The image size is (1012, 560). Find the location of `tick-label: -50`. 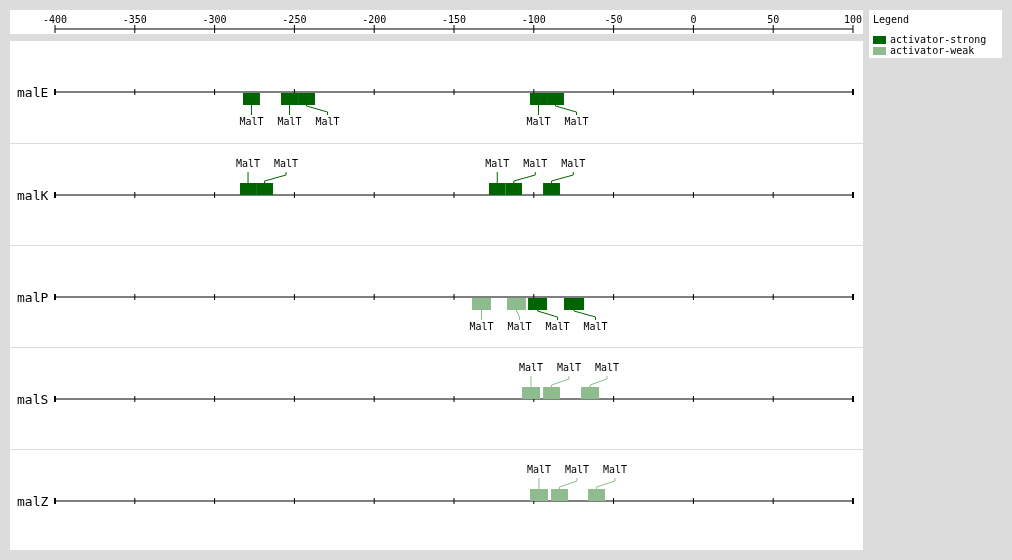

tick-label: -50 is located at coordinates (613, 19).